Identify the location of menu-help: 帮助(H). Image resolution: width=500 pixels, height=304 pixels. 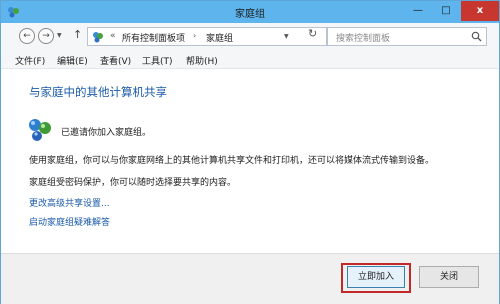
(202, 60).